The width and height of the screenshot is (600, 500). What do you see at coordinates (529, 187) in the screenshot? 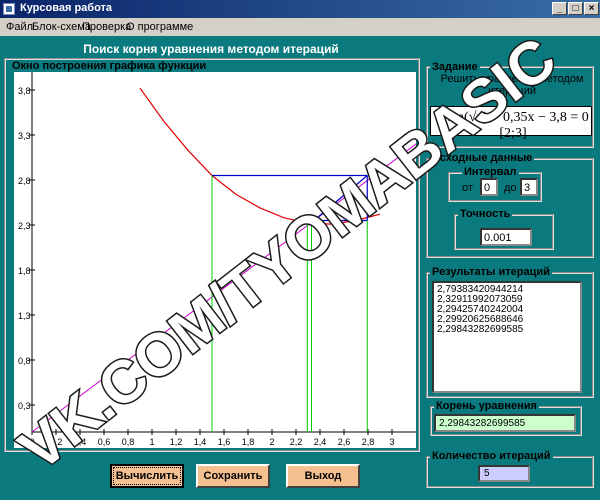
I see `to-field: 3` at bounding box center [529, 187].